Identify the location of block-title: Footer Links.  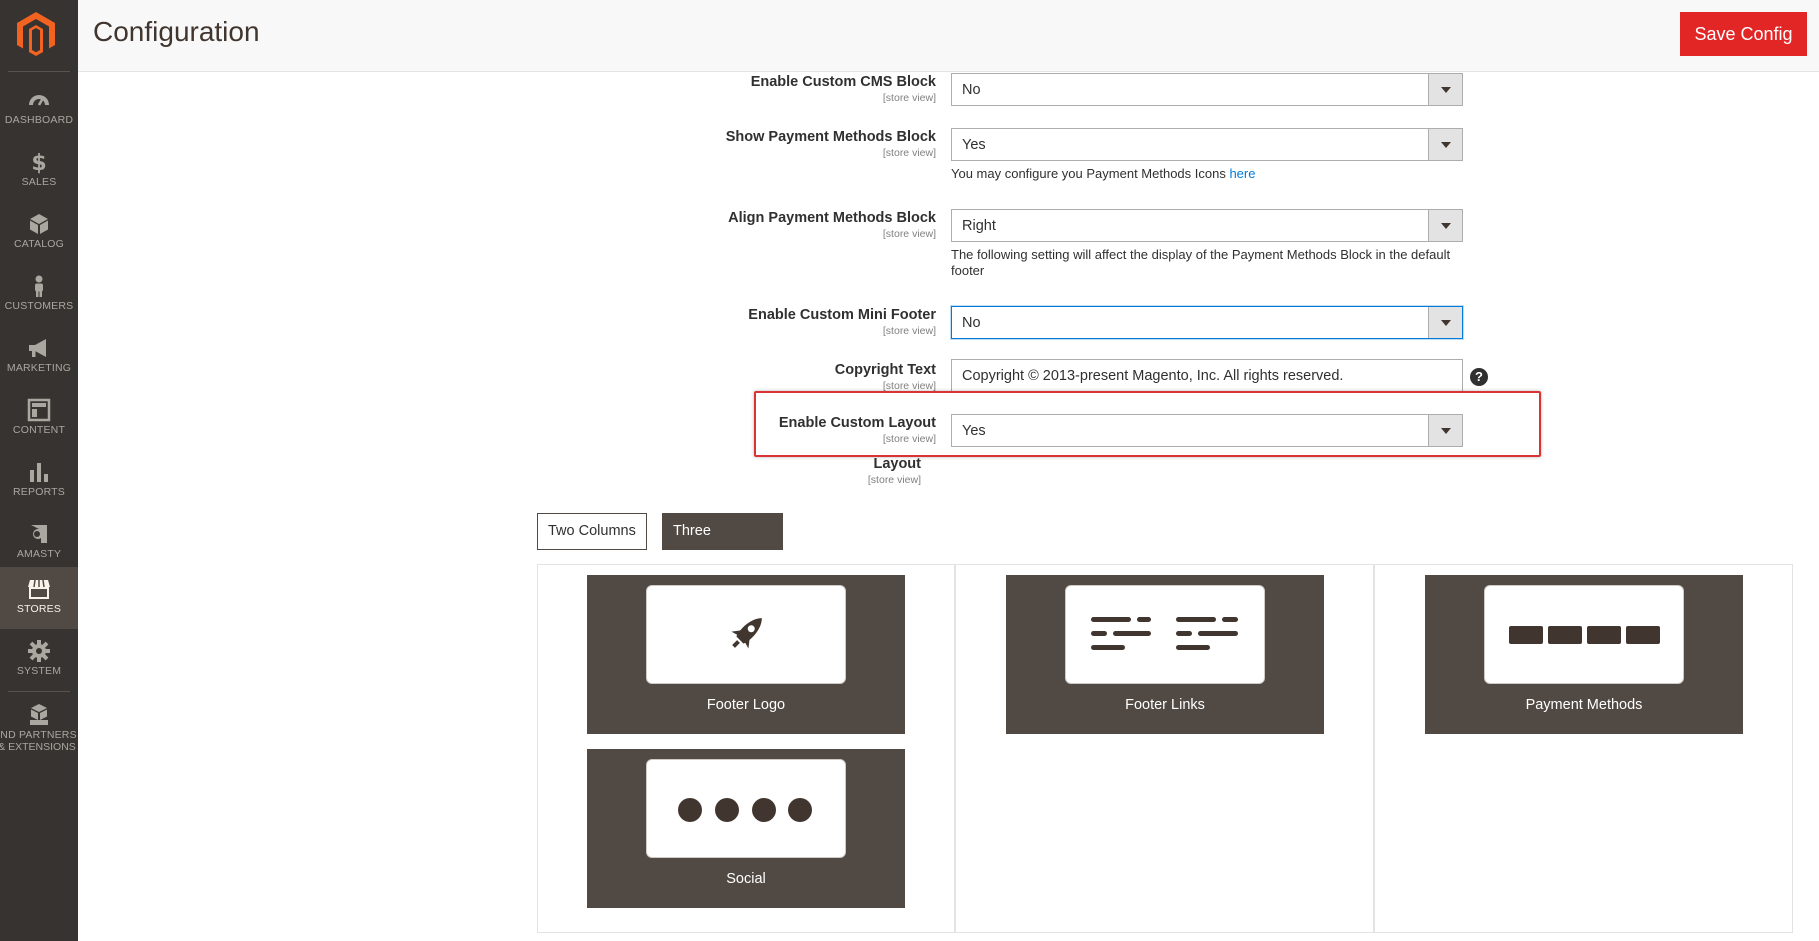
(1165, 705).